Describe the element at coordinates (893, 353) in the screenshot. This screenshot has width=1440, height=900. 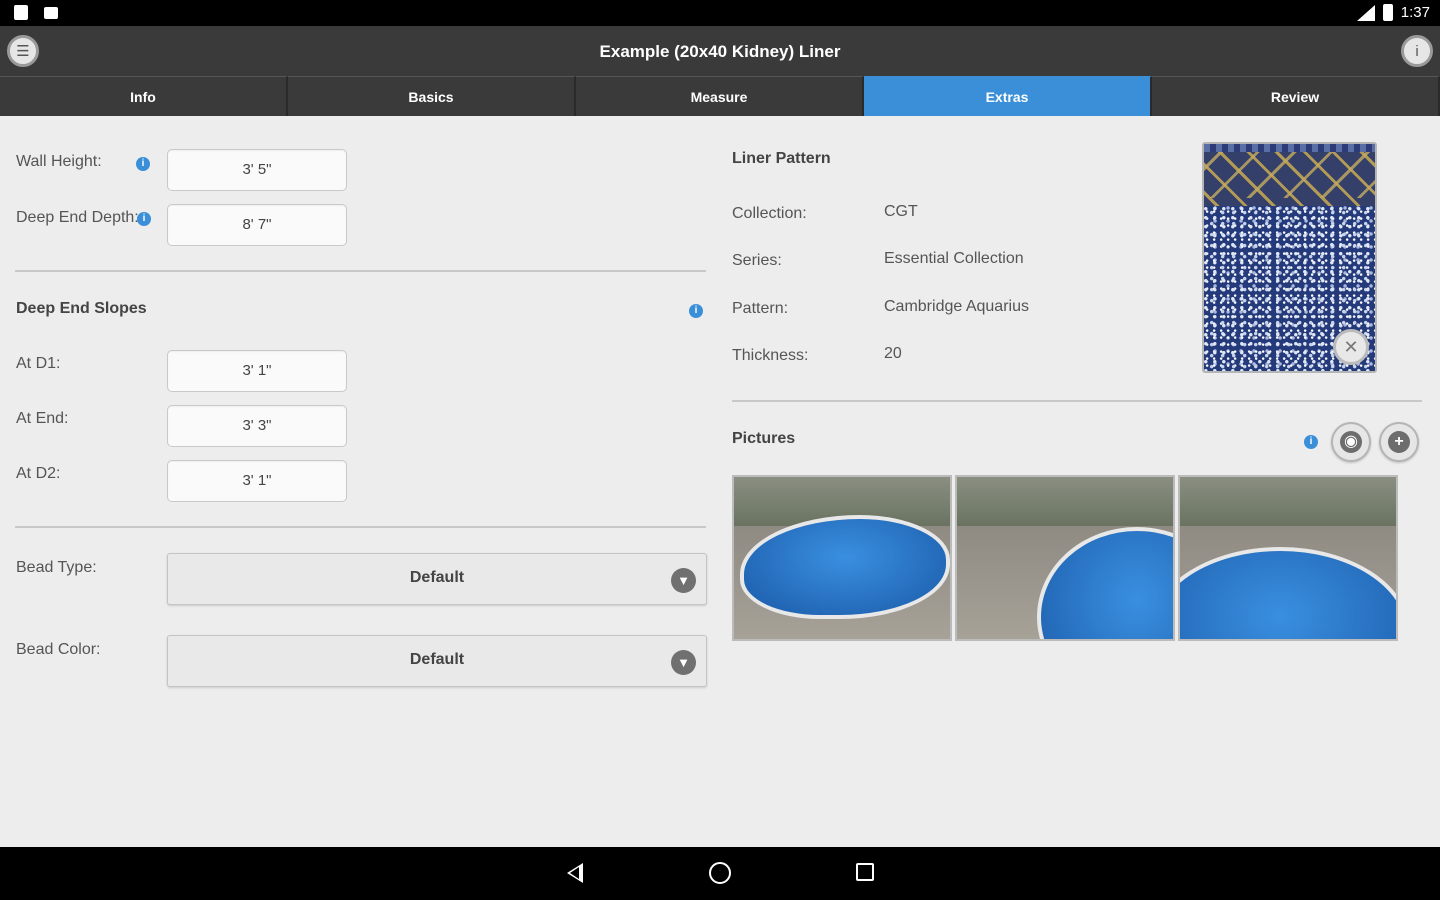
I see `thickness-value: 20` at that location.